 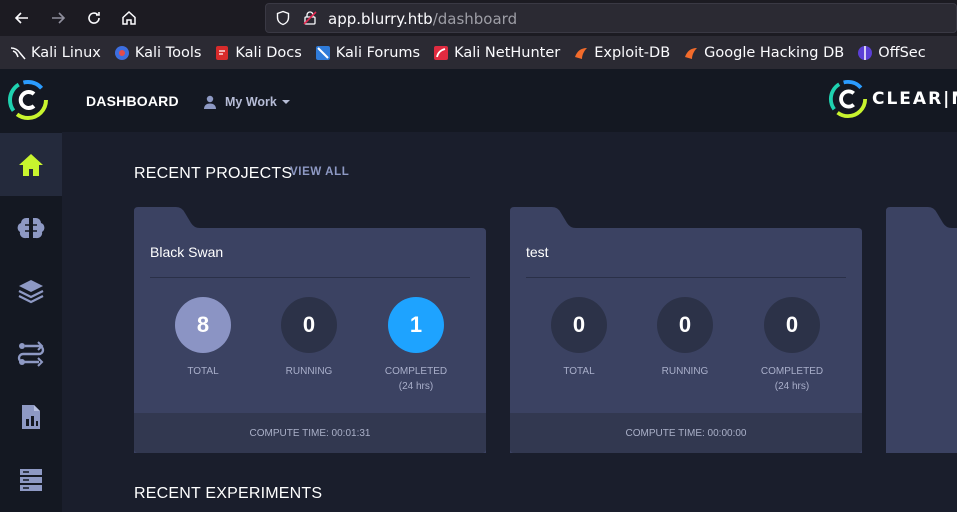 What do you see at coordinates (865, 52) in the screenshot?
I see `offsec-icon` at bounding box center [865, 52].